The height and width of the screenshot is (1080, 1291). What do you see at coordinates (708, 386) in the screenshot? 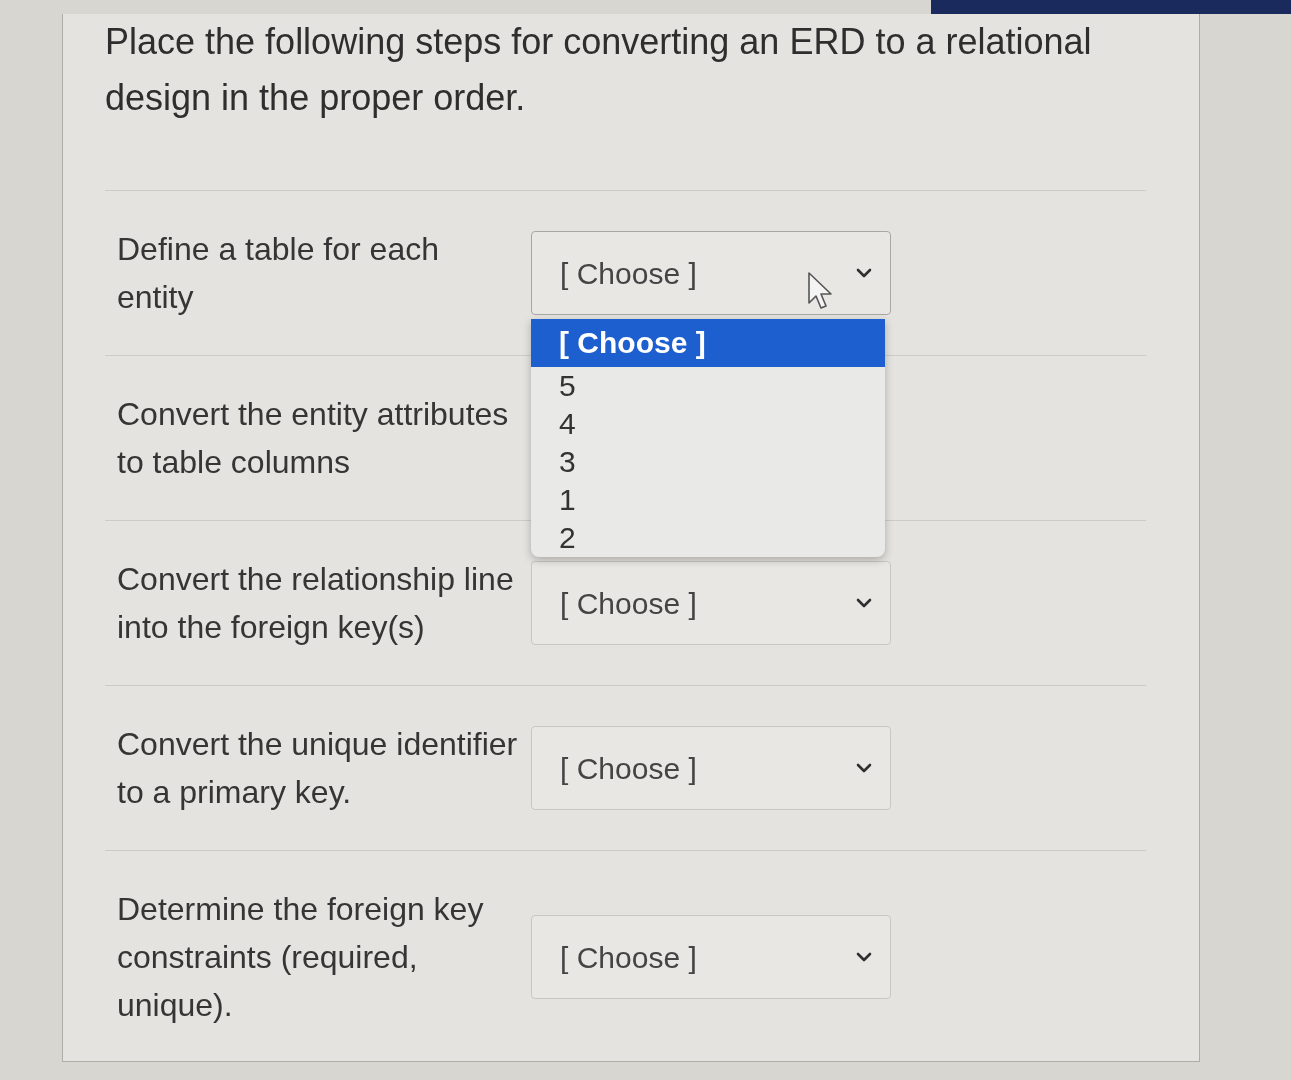
I see `dropdown-option: 5` at bounding box center [708, 386].